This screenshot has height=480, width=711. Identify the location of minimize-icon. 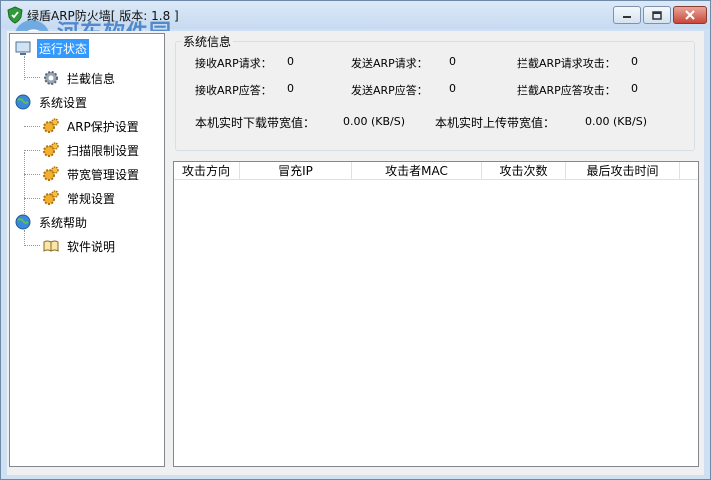
(627, 17).